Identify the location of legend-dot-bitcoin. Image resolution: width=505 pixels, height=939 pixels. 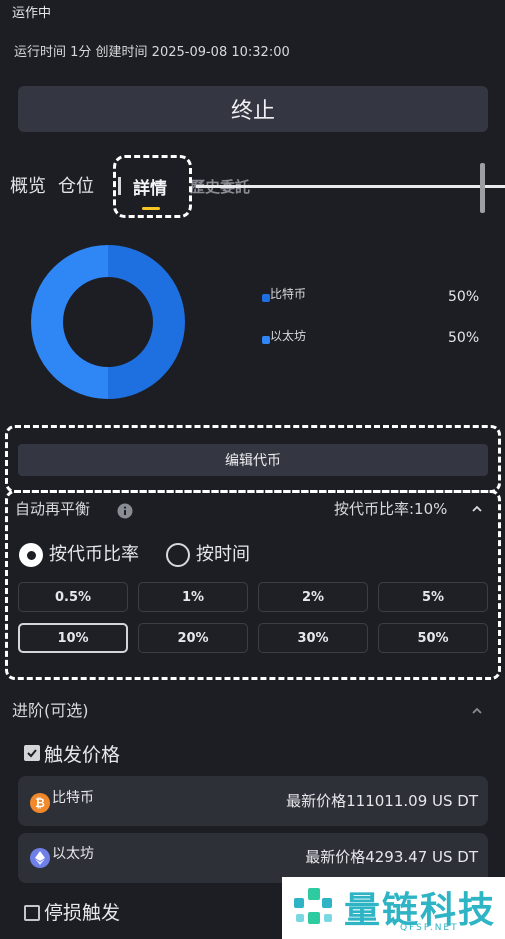
(266, 298).